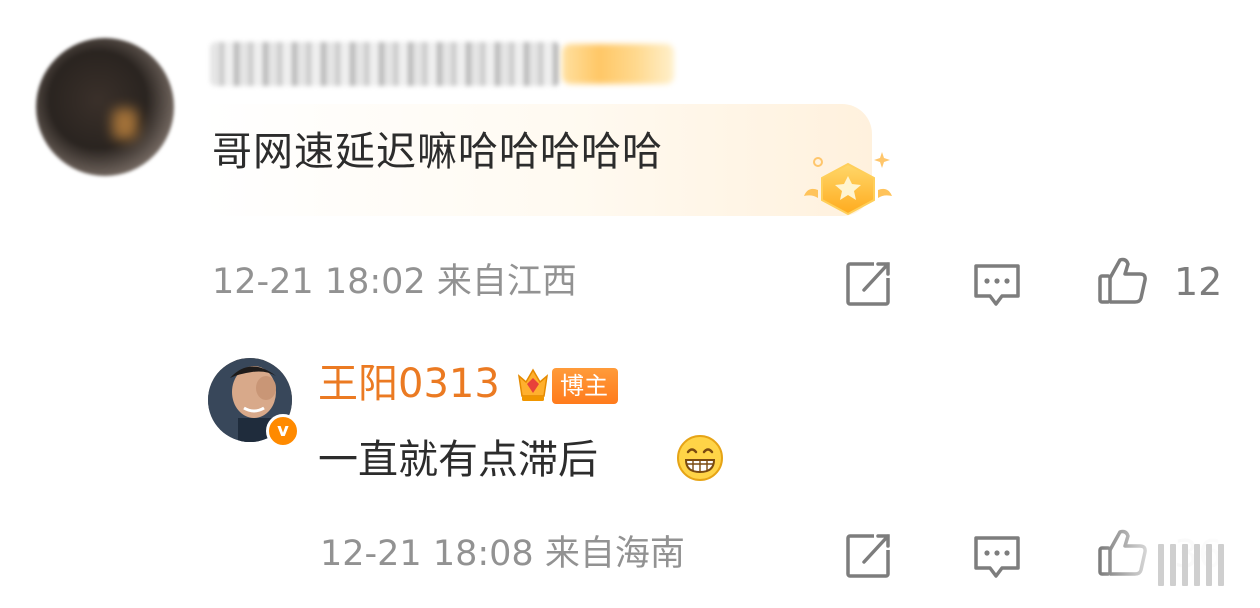  What do you see at coordinates (409, 384) in the screenshot?
I see `blogger-username: 王阳0313` at bounding box center [409, 384].